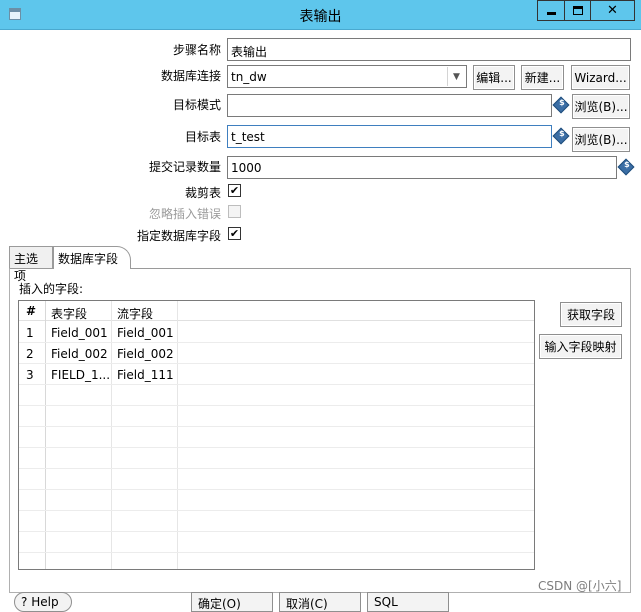  What do you see at coordinates (347, 76) in the screenshot?
I see `connection-select: tn_dw ▼` at bounding box center [347, 76].